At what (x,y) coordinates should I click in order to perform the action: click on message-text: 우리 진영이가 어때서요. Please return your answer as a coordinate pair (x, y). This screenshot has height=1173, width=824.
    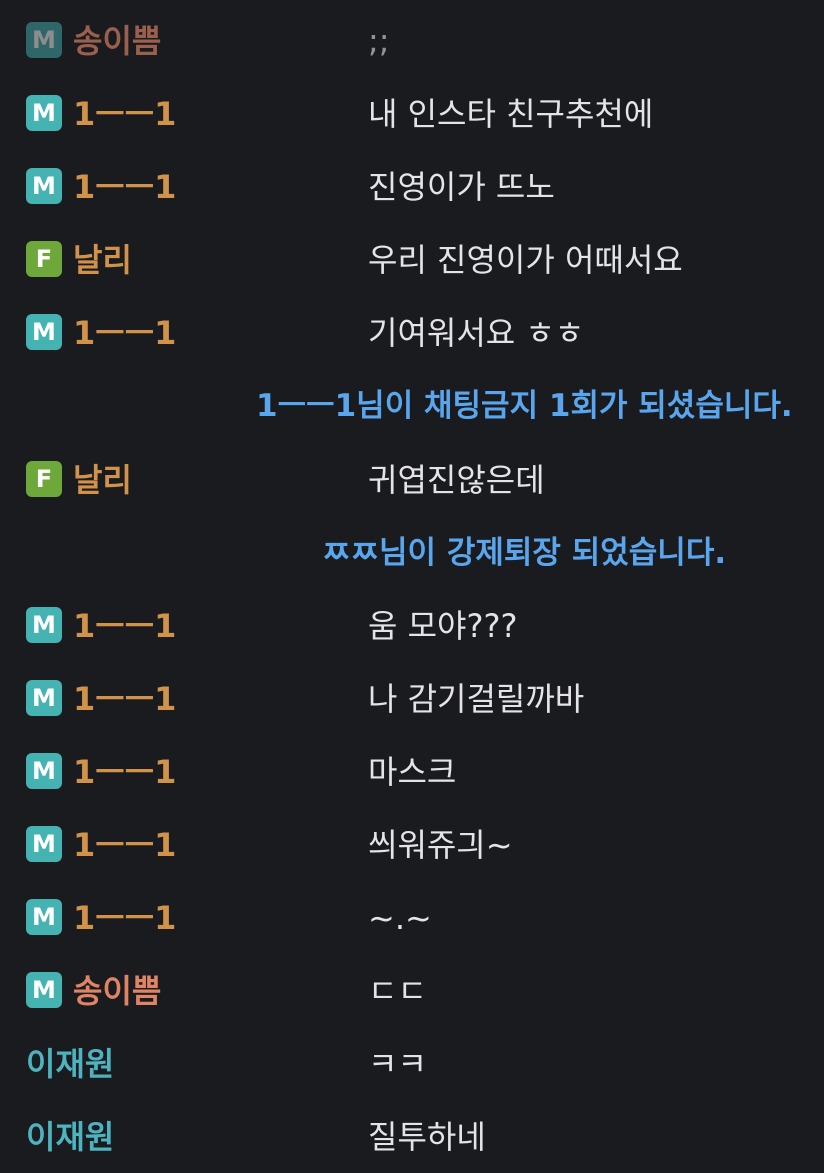
    Looking at the image, I should click on (525, 260).